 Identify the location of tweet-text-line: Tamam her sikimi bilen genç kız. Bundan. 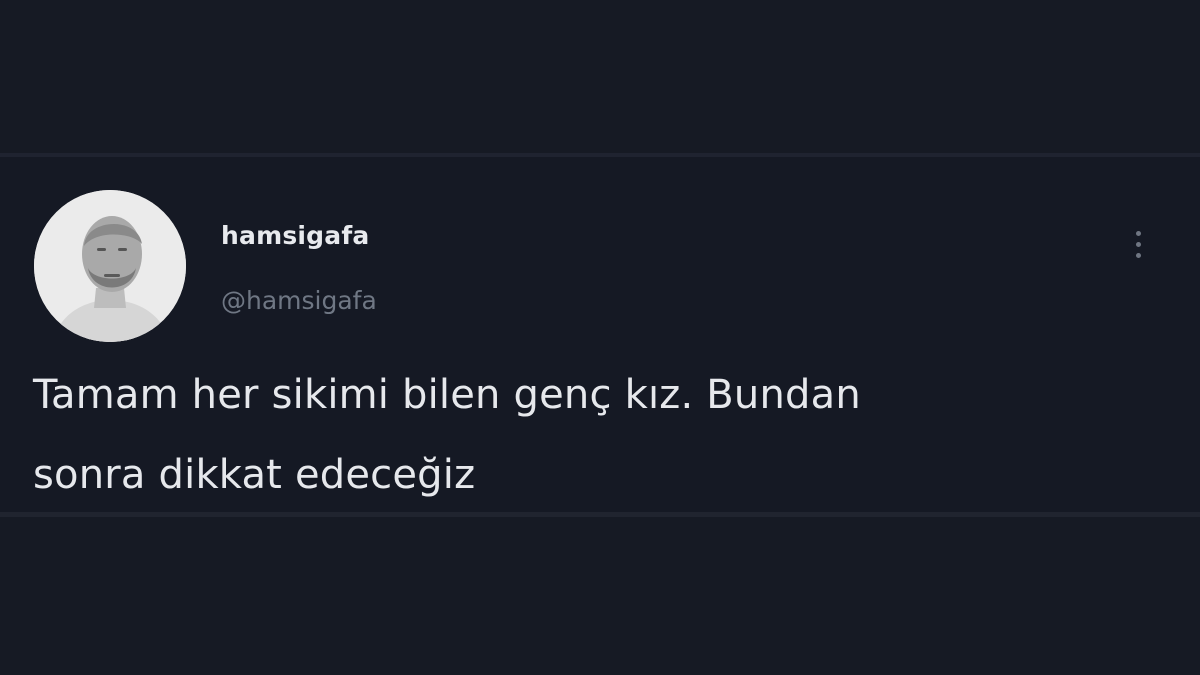
(447, 395).